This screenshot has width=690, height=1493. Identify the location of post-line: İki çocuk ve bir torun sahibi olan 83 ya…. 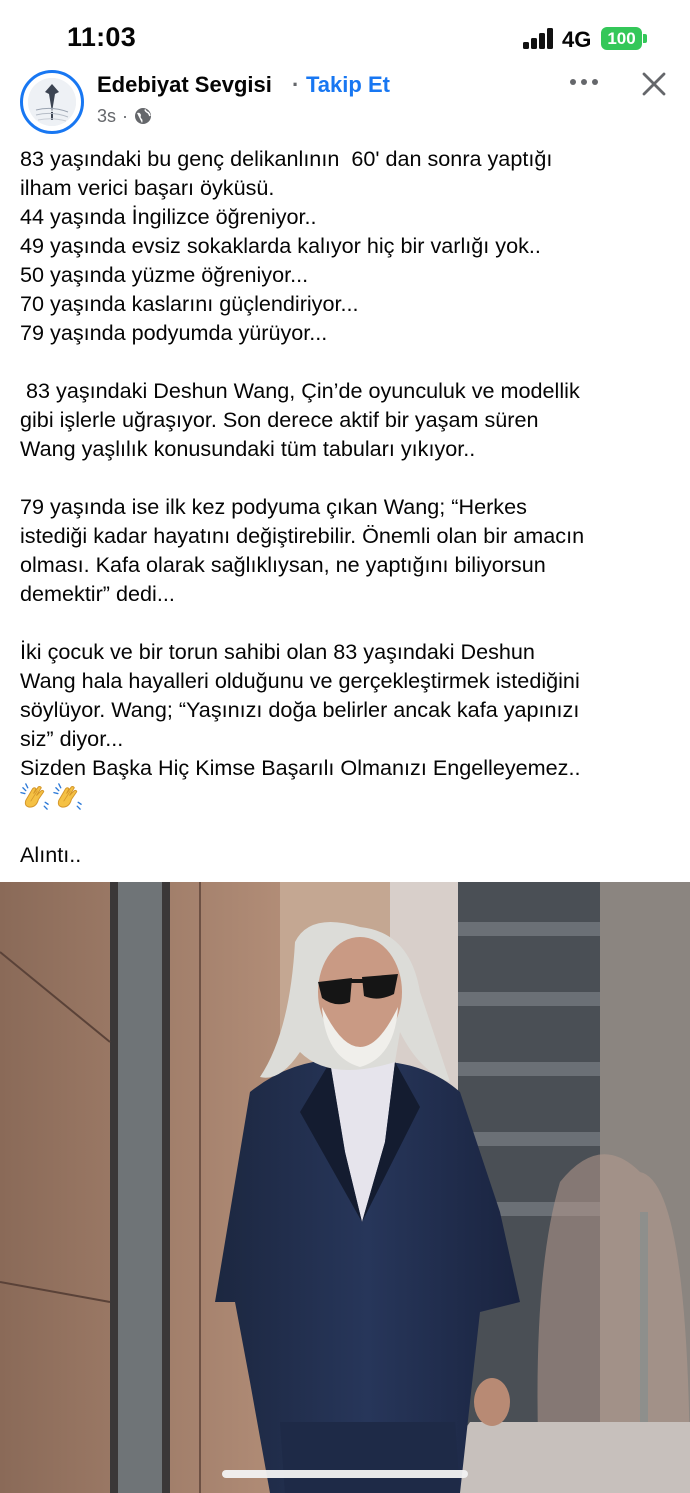
(277, 651).